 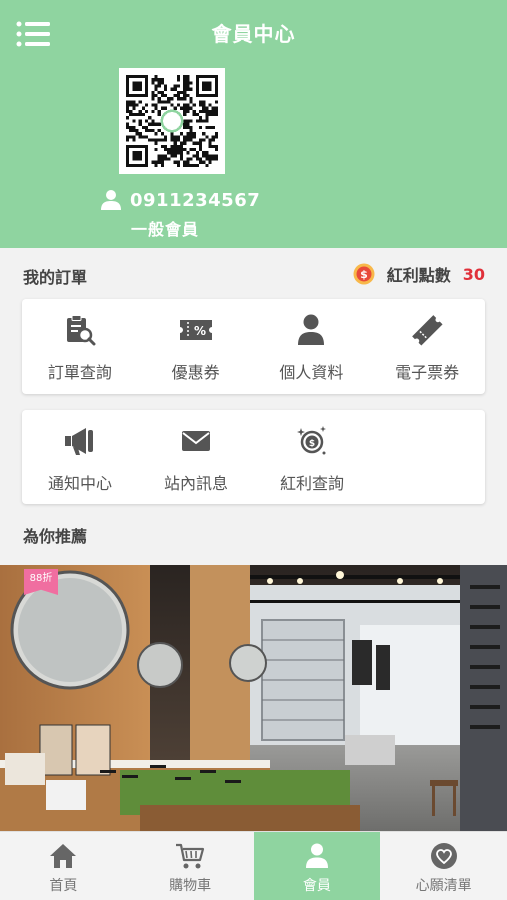 I want to click on e-ticket-button: 電子票券, so click(x=427, y=346).